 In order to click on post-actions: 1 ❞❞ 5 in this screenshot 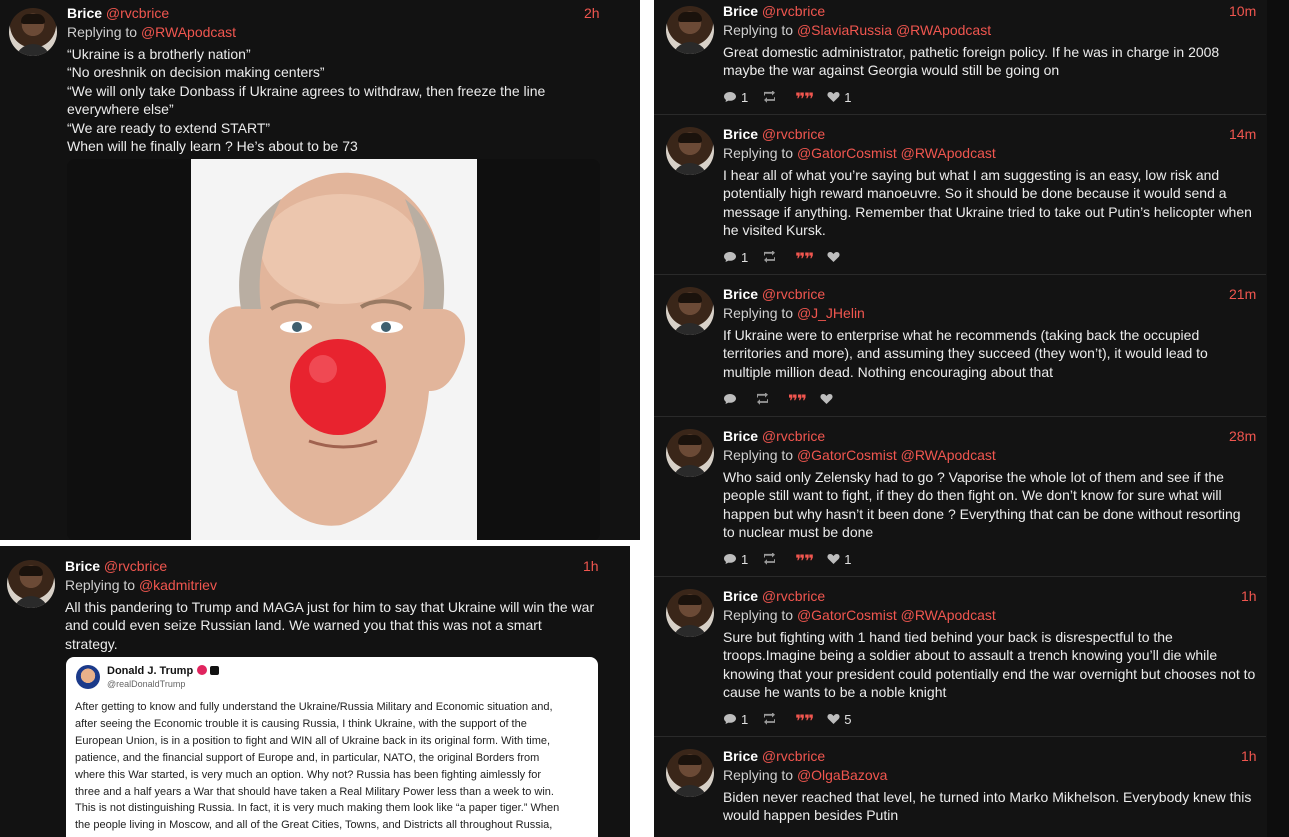, I will do `click(794, 720)`.